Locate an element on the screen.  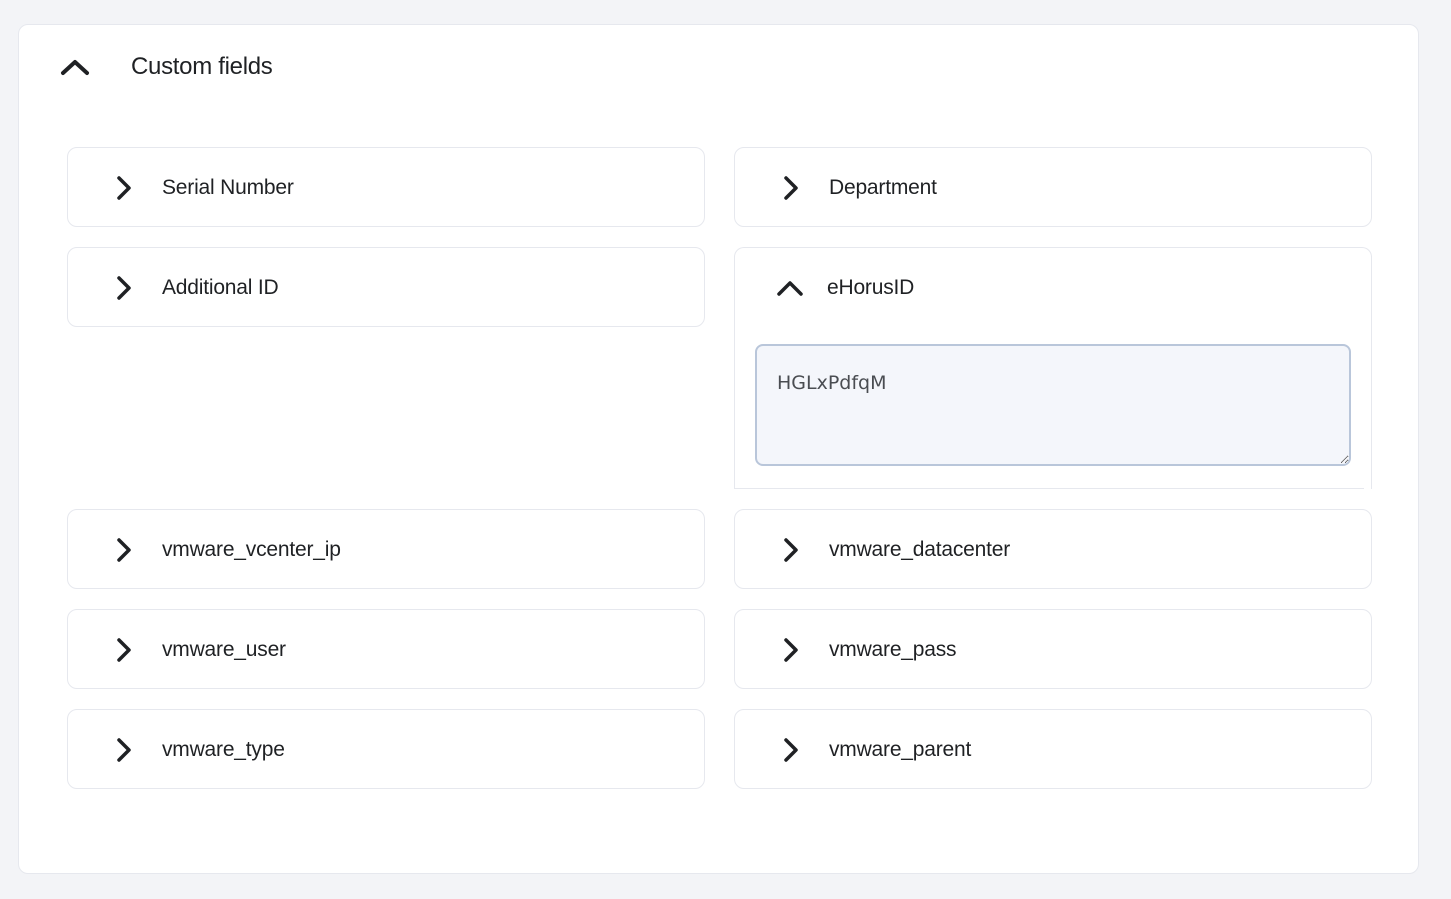
field-label: vmware_vcenter_ip is located at coordinates (251, 549).